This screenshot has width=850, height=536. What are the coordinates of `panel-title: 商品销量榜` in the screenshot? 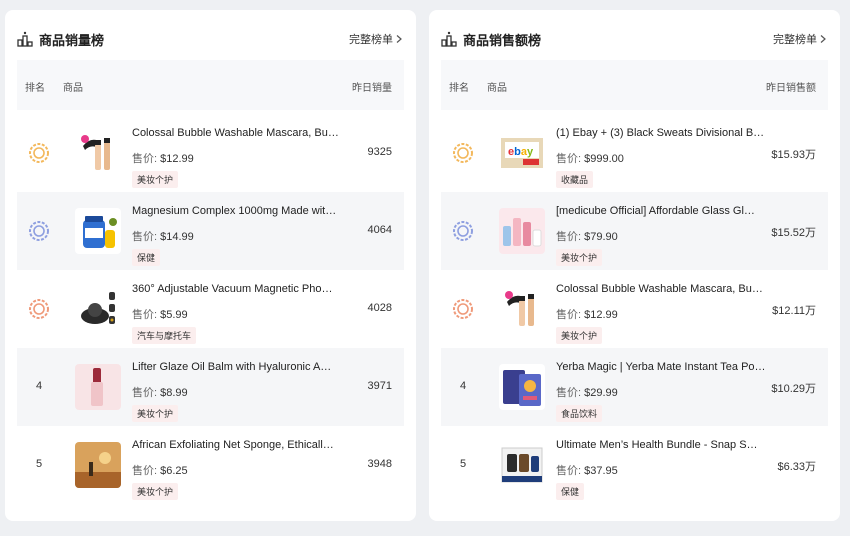 It's located at (72, 40).